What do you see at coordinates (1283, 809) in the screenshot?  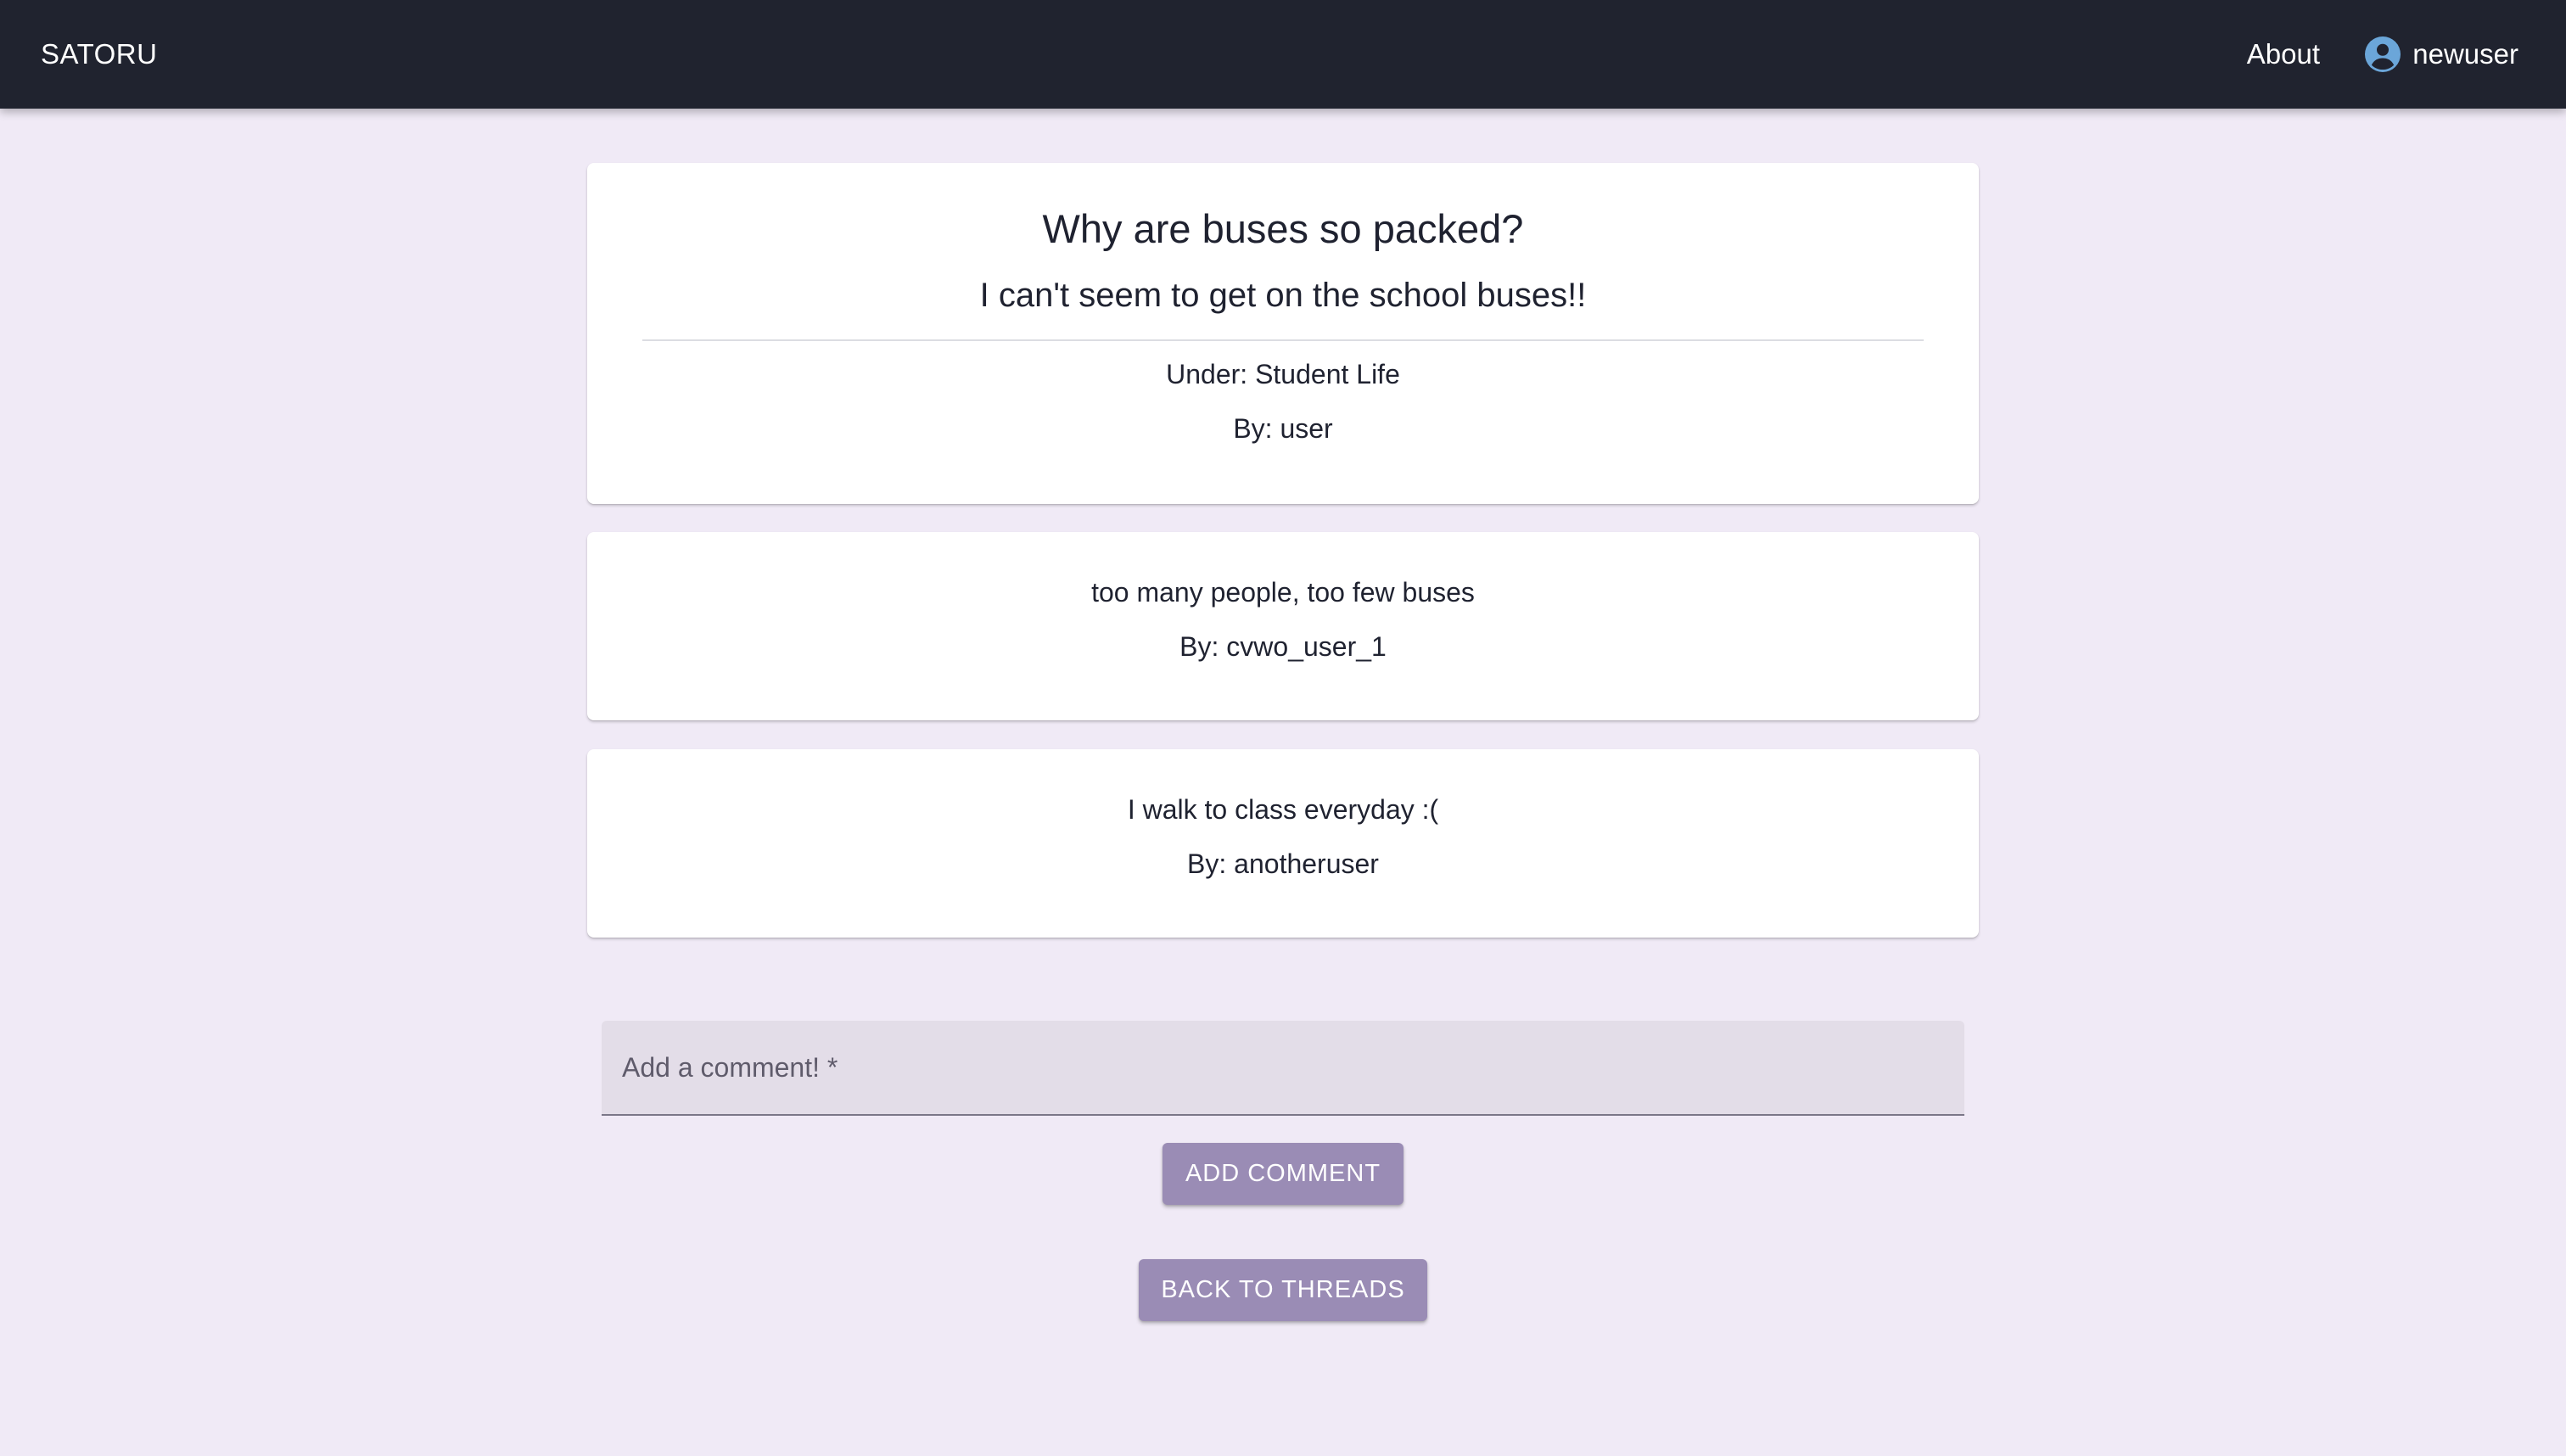 I see `comment-text: I walk to class everyday :(` at bounding box center [1283, 809].